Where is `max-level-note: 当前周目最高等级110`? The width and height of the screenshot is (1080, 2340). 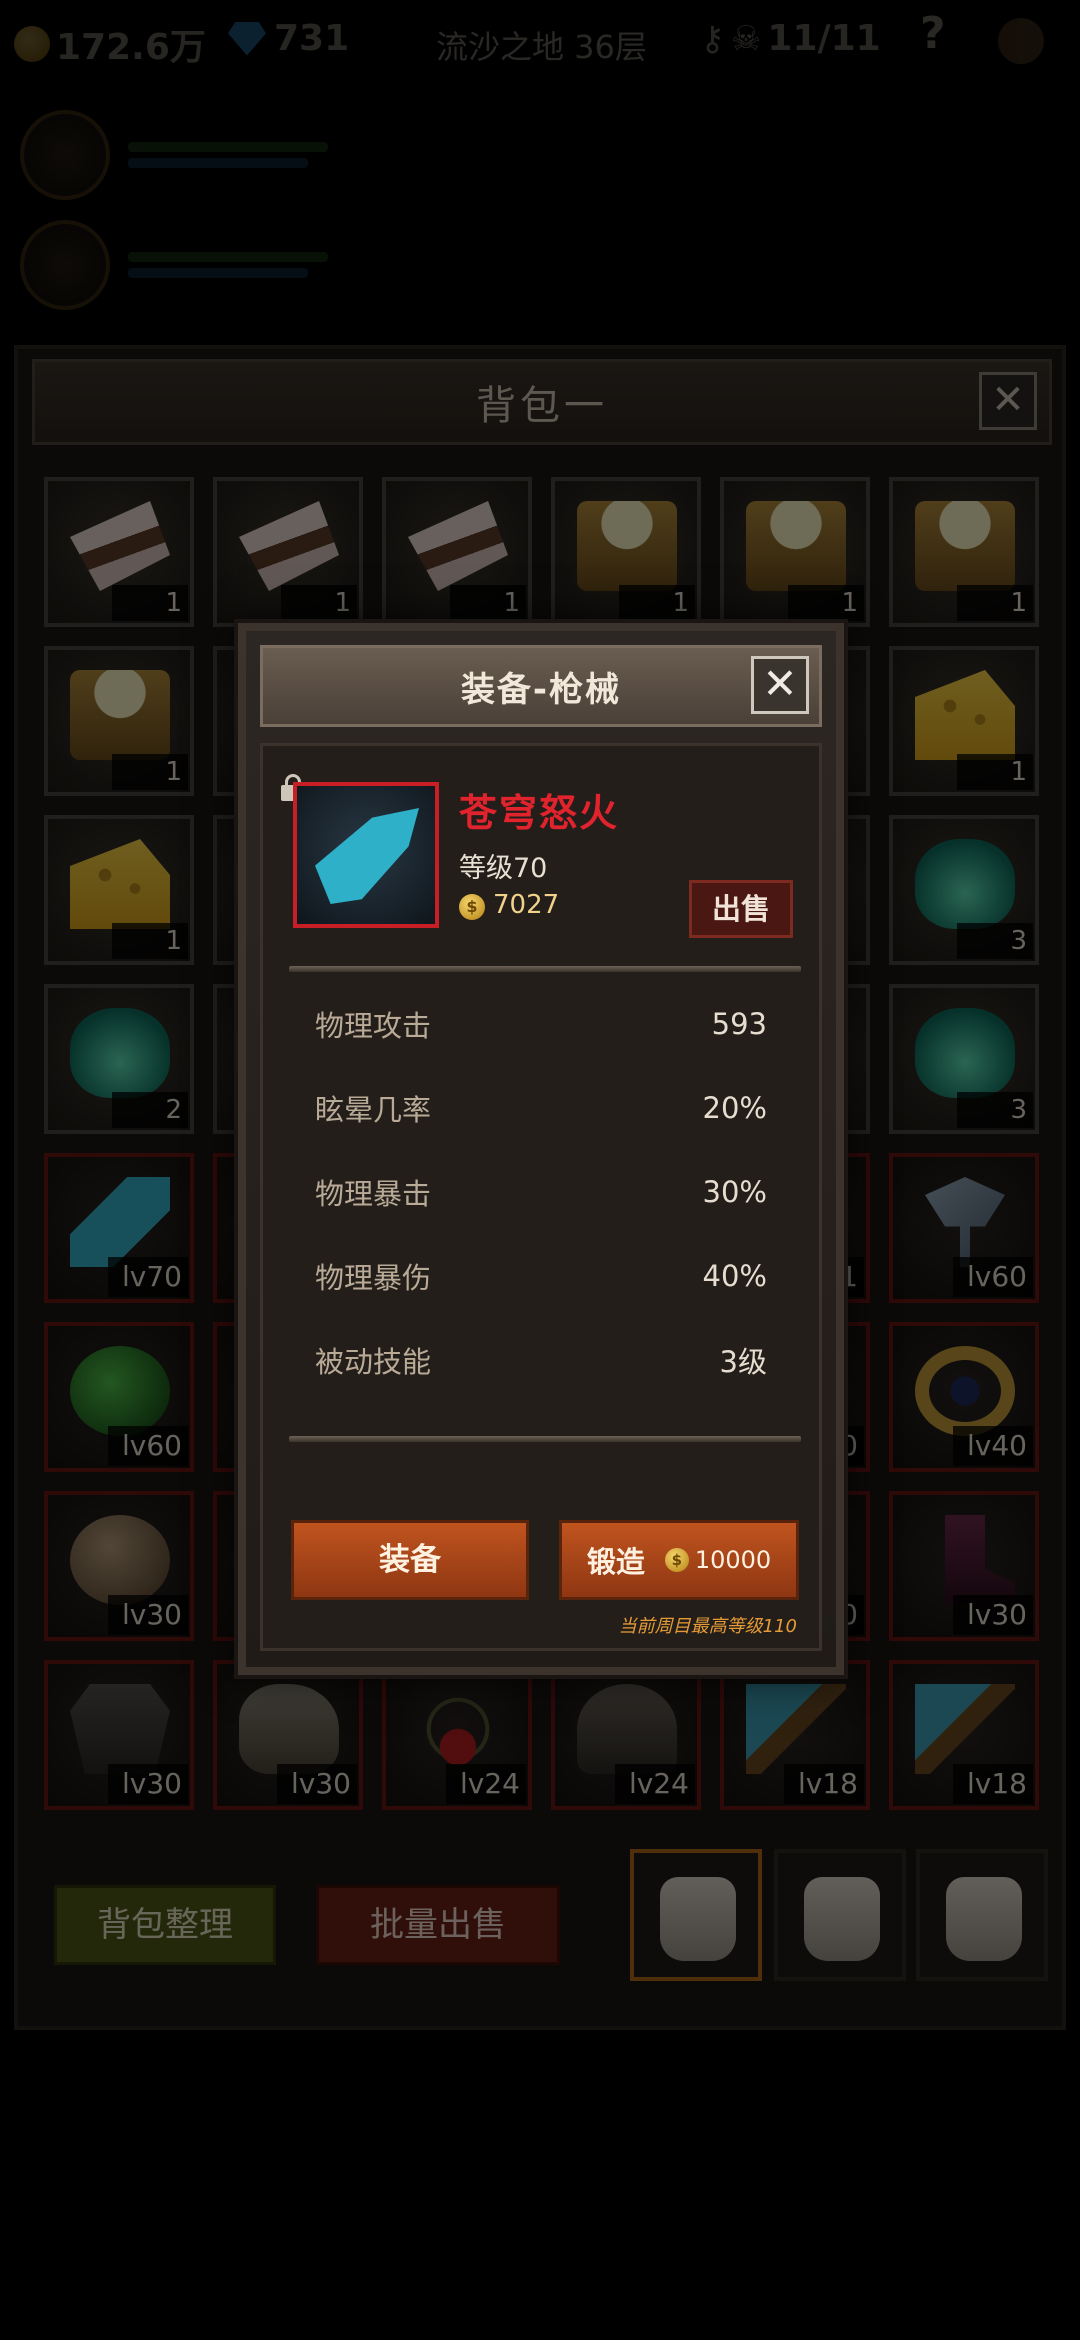
max-level-note: 当前周目最高等级110 is located at coordinates (707, 1626).